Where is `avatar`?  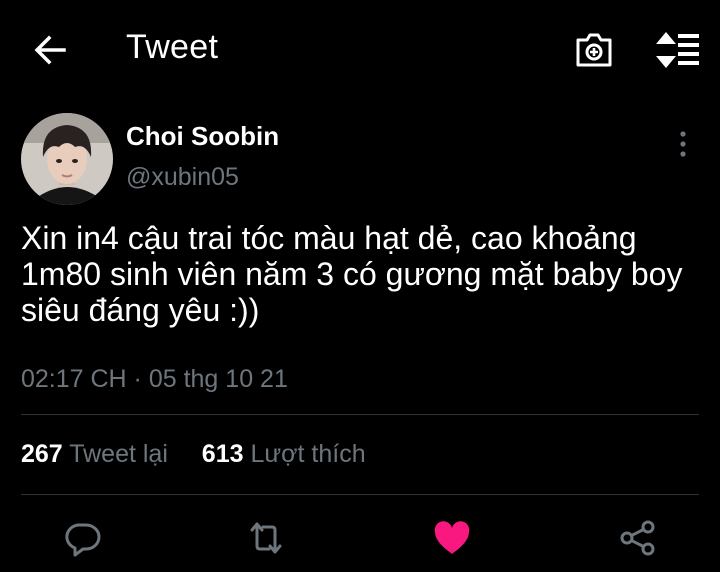 avatar is located at coordinates (67, 159).